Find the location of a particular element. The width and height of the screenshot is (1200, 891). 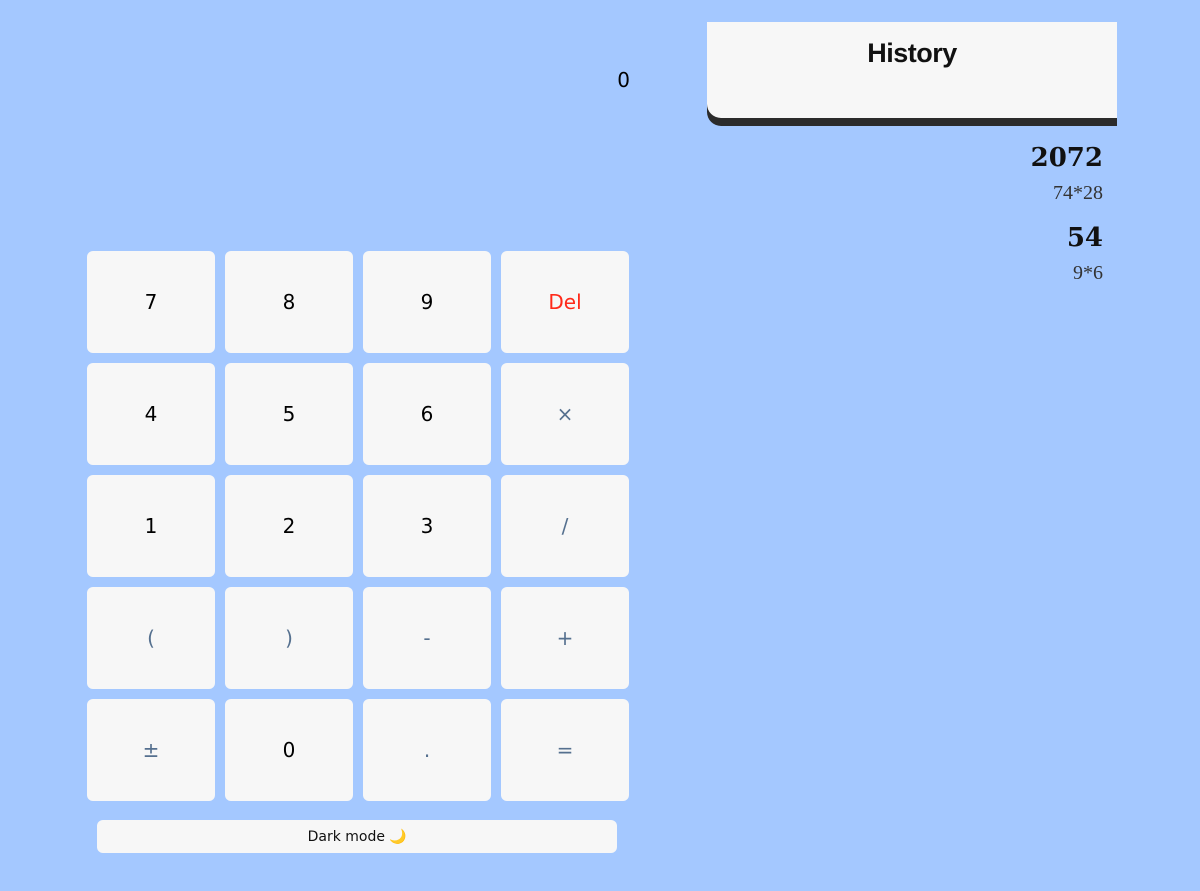

history-entry: 2072 74*28 is located at coordinates (905, 175).